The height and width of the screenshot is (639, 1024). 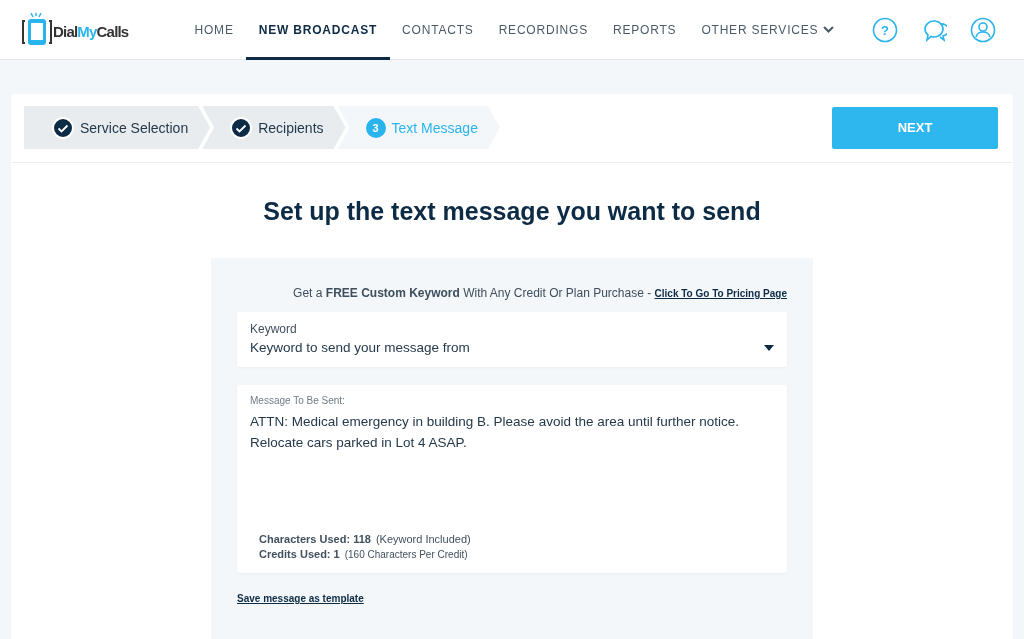 What do you see at coordinates (214, 30) in the screenshot?
I see `nav-link: HOME` at bounding box center [214, 30].